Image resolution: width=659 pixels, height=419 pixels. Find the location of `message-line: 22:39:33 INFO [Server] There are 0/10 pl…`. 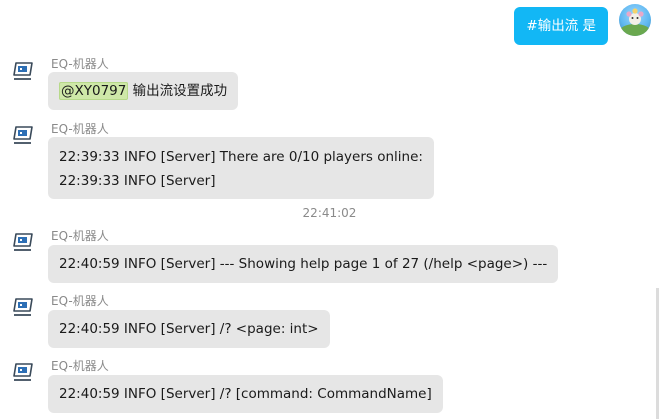

message-line: 22:39:33 INFO [Server] There are 0/10 pl… is located at coordinates (241, 157).